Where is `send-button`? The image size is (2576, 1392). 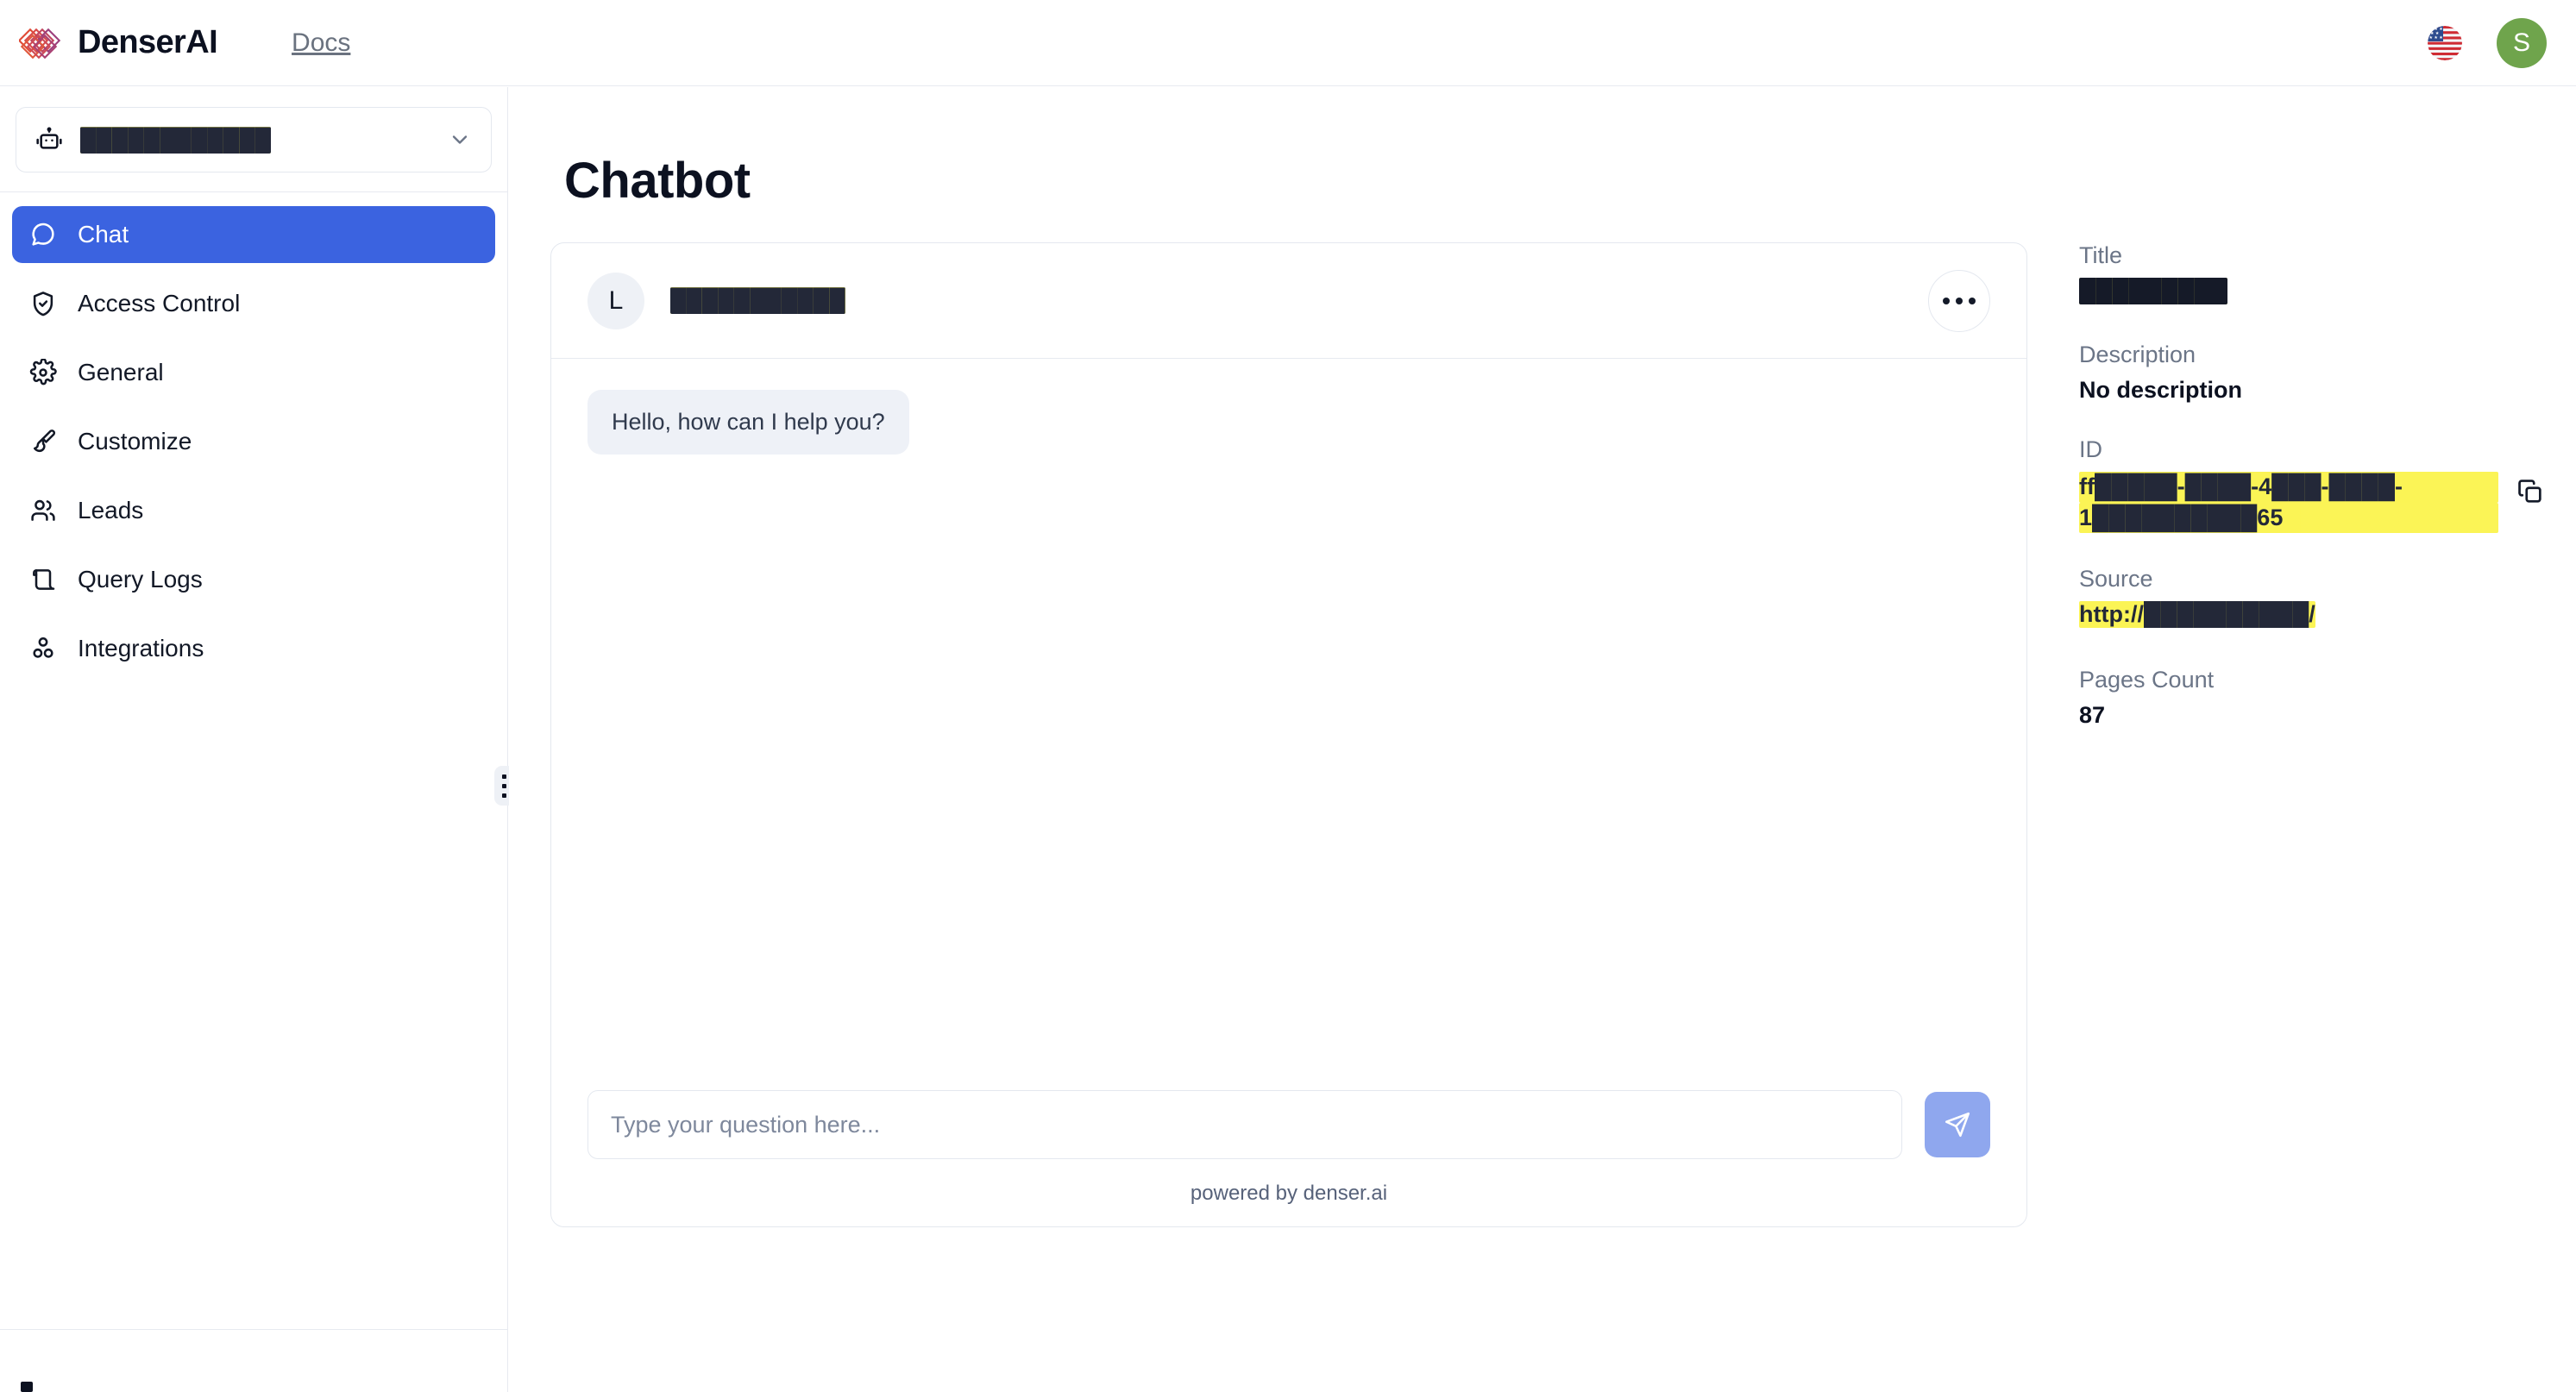
send-button is located at coordinates (1957, 1124).